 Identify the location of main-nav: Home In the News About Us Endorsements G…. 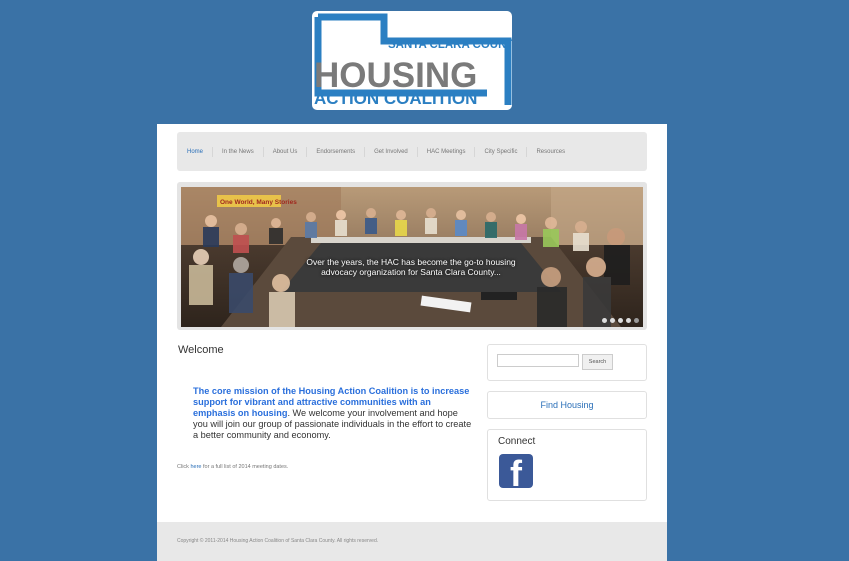
(412, 151).